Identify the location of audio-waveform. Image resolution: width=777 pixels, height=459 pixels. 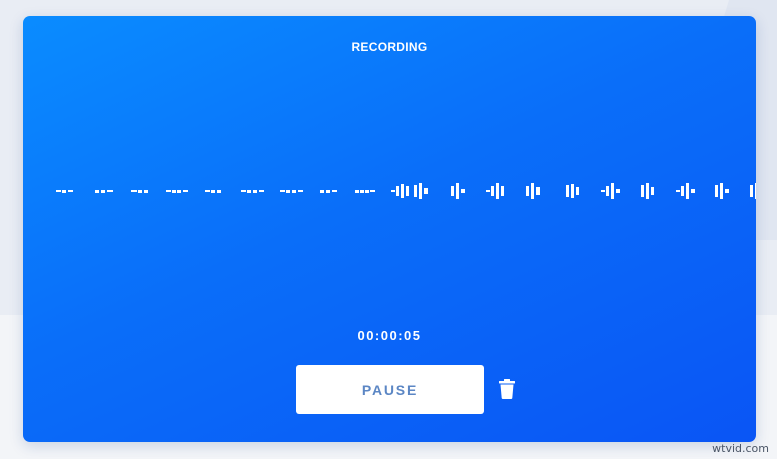
(389, 191).